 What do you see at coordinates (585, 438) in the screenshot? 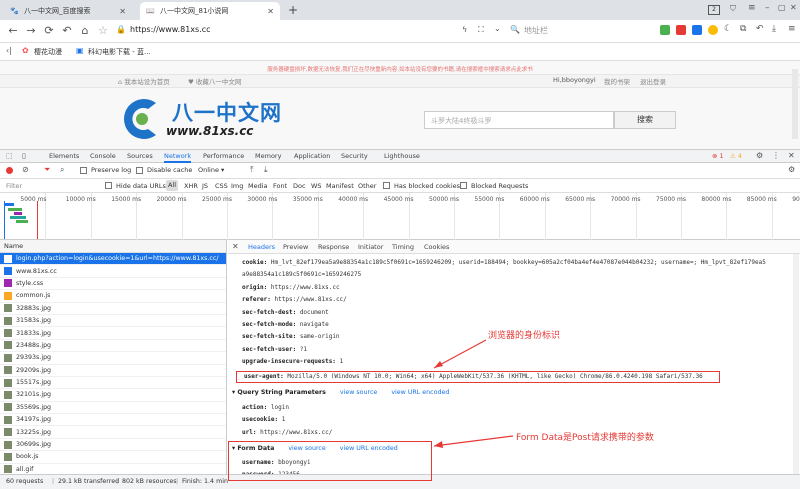
I see `annotation-form-data: Form Data是Post请求携带的参数` at bounding box center [585, 438].